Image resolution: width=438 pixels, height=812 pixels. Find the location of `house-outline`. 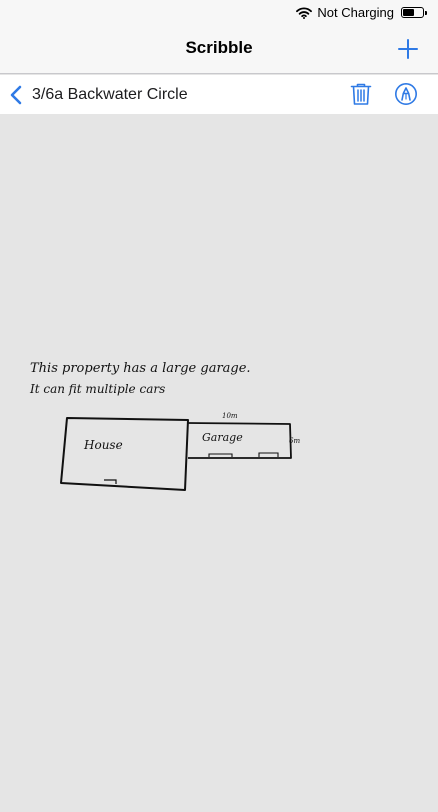

house-outline is located at coordinates (124, 454).